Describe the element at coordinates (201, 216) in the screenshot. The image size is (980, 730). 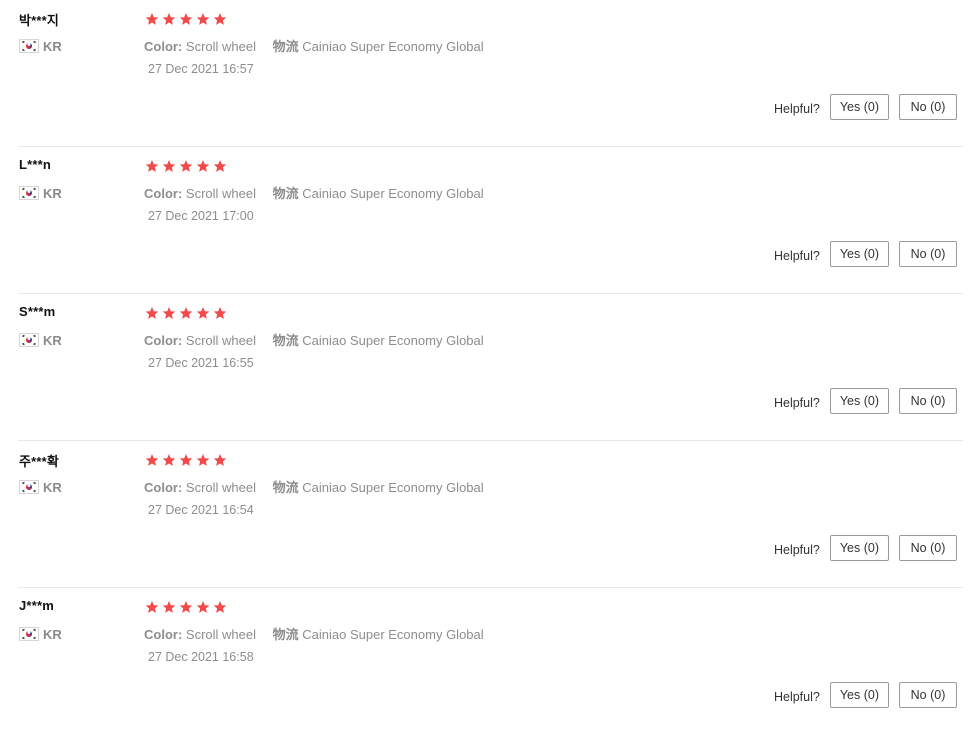
I see `review-date: 27 Dec 2021 17:00` at that location.